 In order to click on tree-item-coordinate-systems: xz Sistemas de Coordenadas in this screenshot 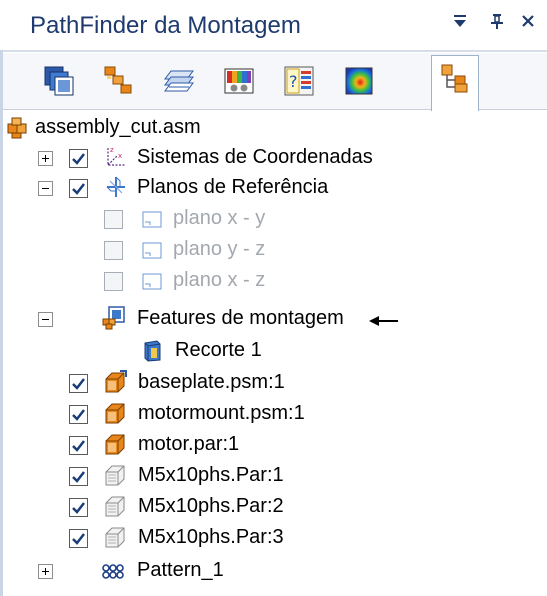, I will do `click(275, 158)`.